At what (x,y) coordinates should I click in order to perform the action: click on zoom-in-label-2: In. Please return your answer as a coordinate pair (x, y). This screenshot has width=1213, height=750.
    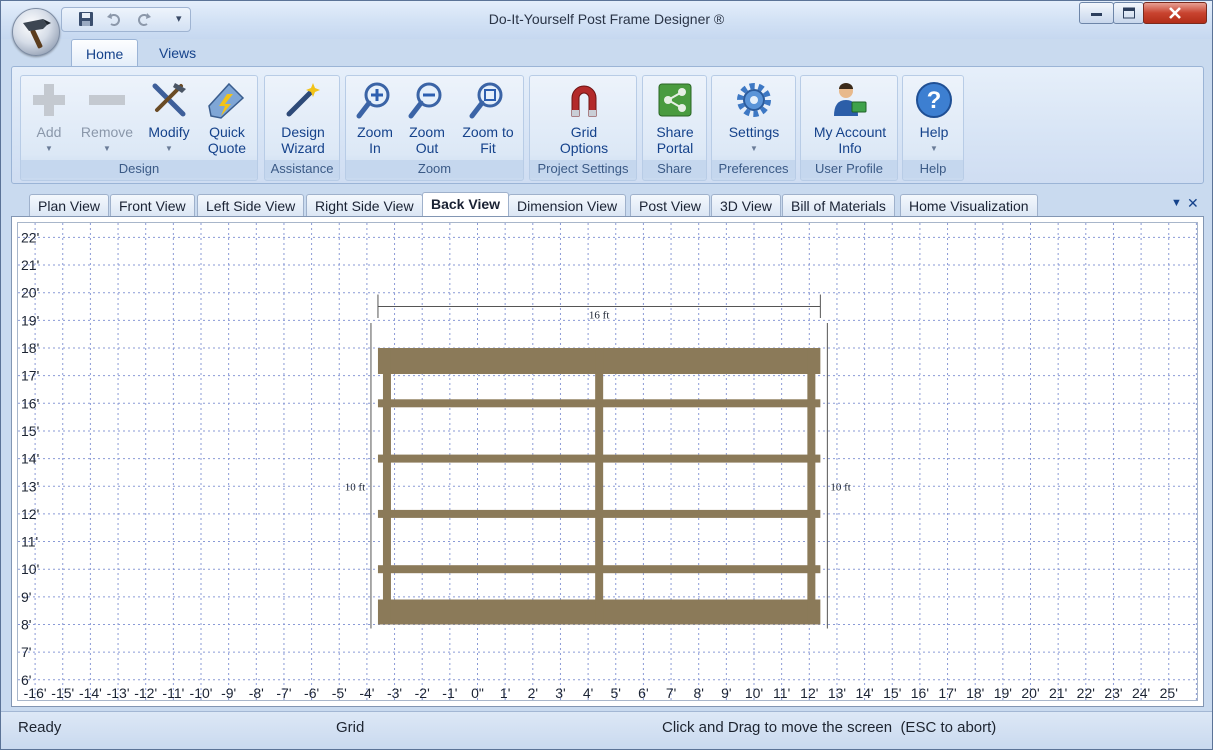
    Looking at the image, I should click on (375, 148).